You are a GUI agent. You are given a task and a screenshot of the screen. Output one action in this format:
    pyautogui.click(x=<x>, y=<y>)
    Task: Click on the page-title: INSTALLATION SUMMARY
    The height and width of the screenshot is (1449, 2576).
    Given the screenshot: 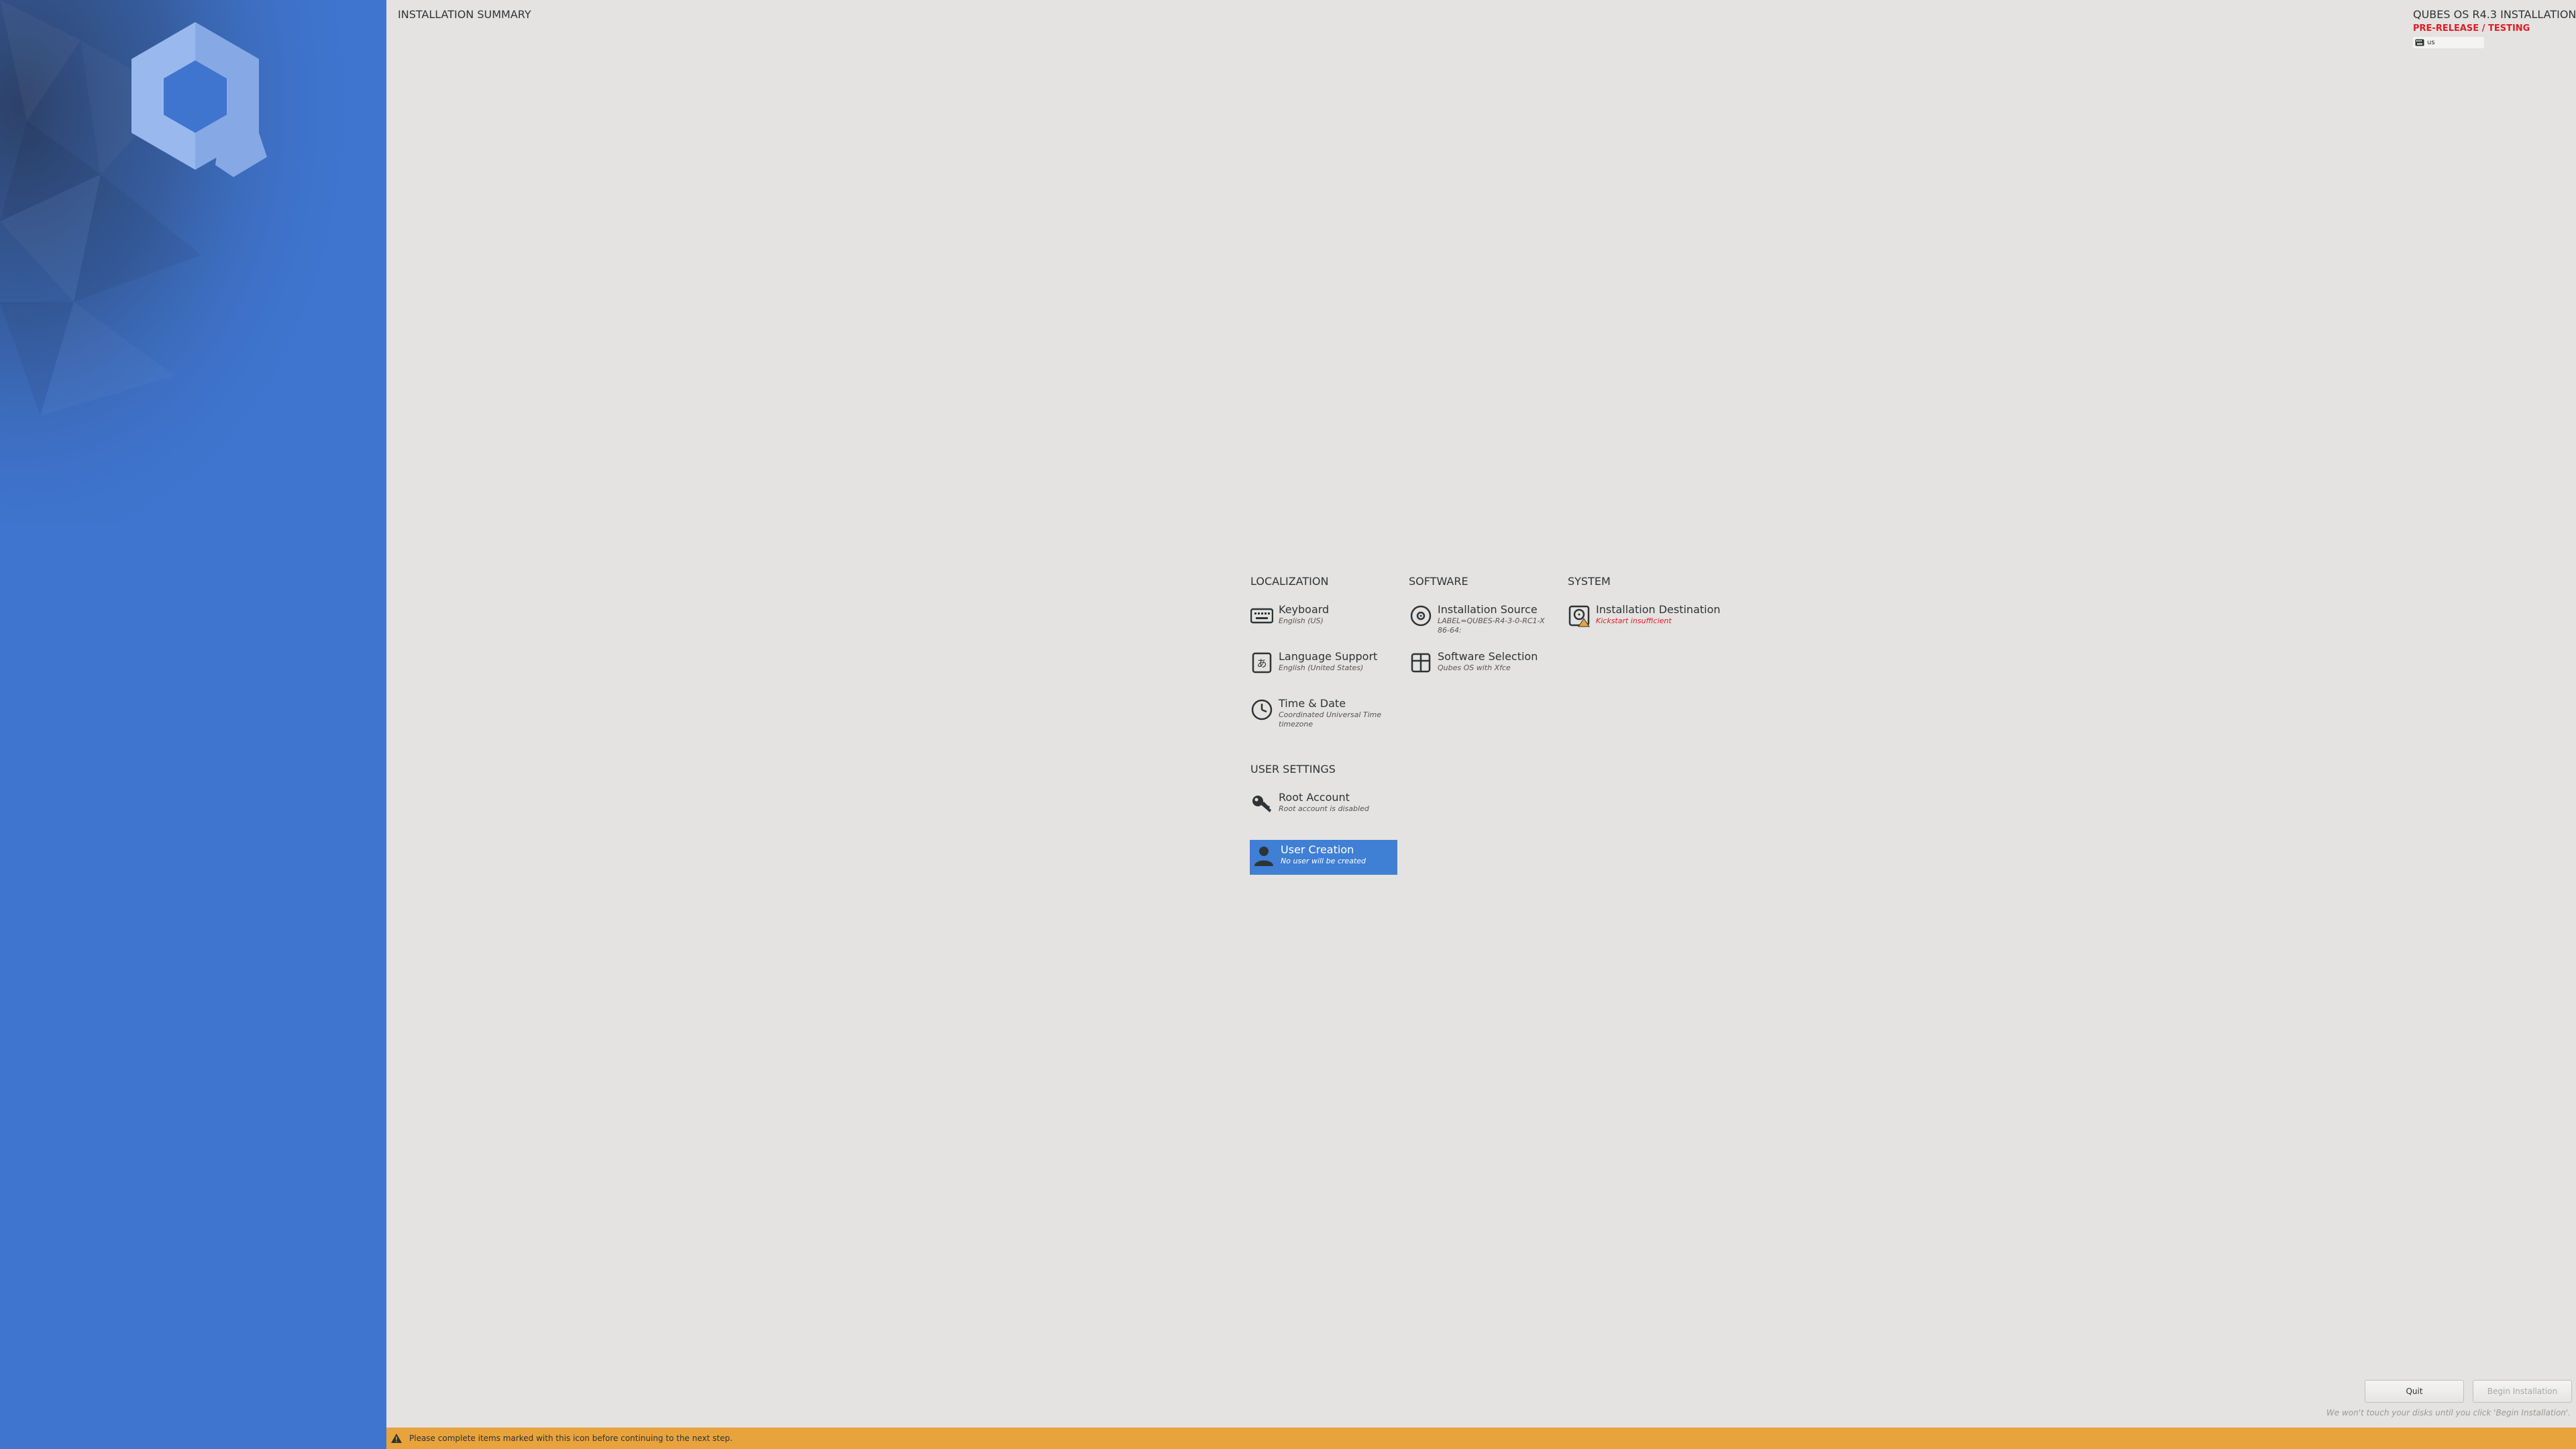 What is the action you would take?
    pyautogui.click(x=464, y=14)
    